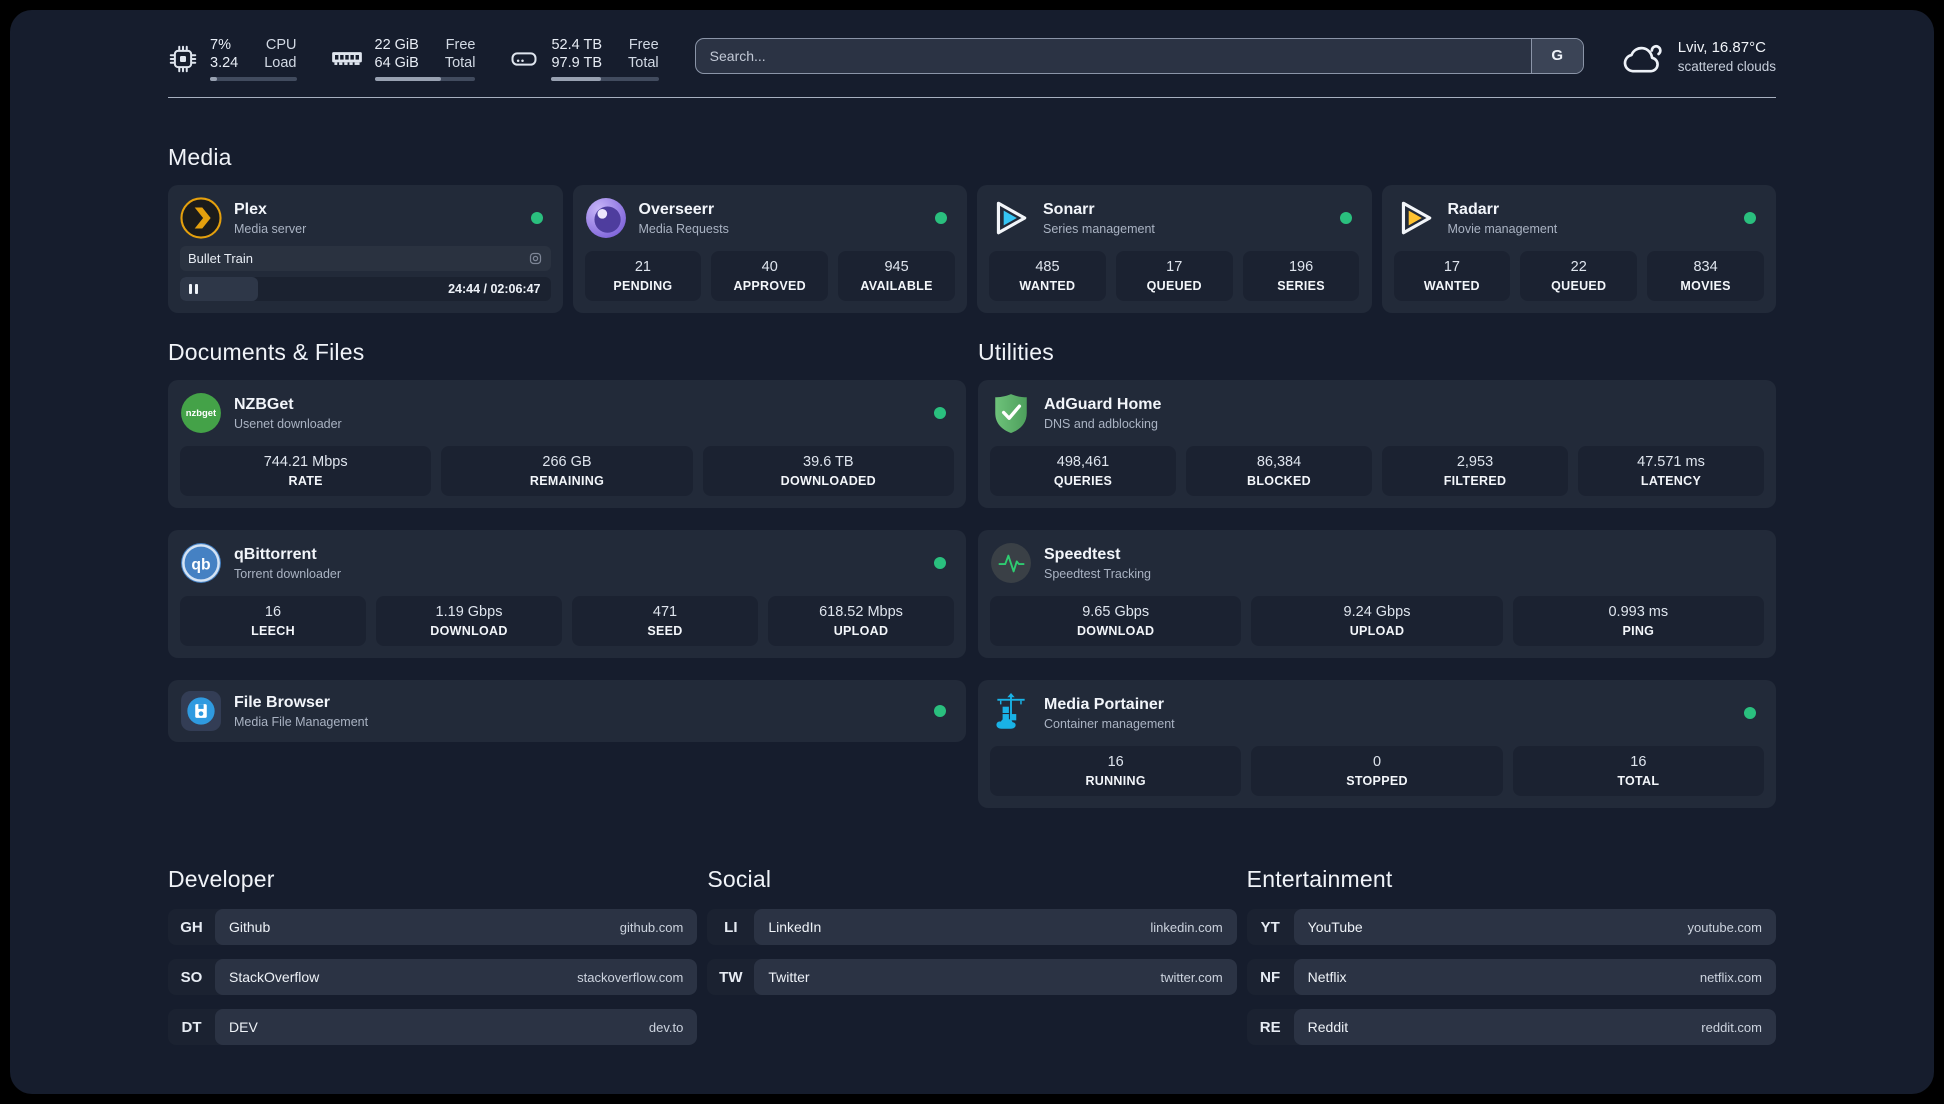 This screenshot has height=1104, width=1944. I want to click on disk-free-value: 52.4 TB, so click(577, 45).